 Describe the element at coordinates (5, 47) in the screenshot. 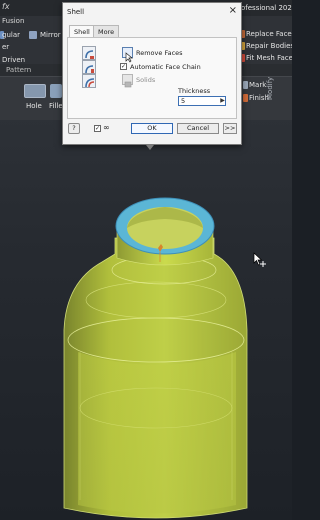

I see `ribbon-item-er: er` at that location.